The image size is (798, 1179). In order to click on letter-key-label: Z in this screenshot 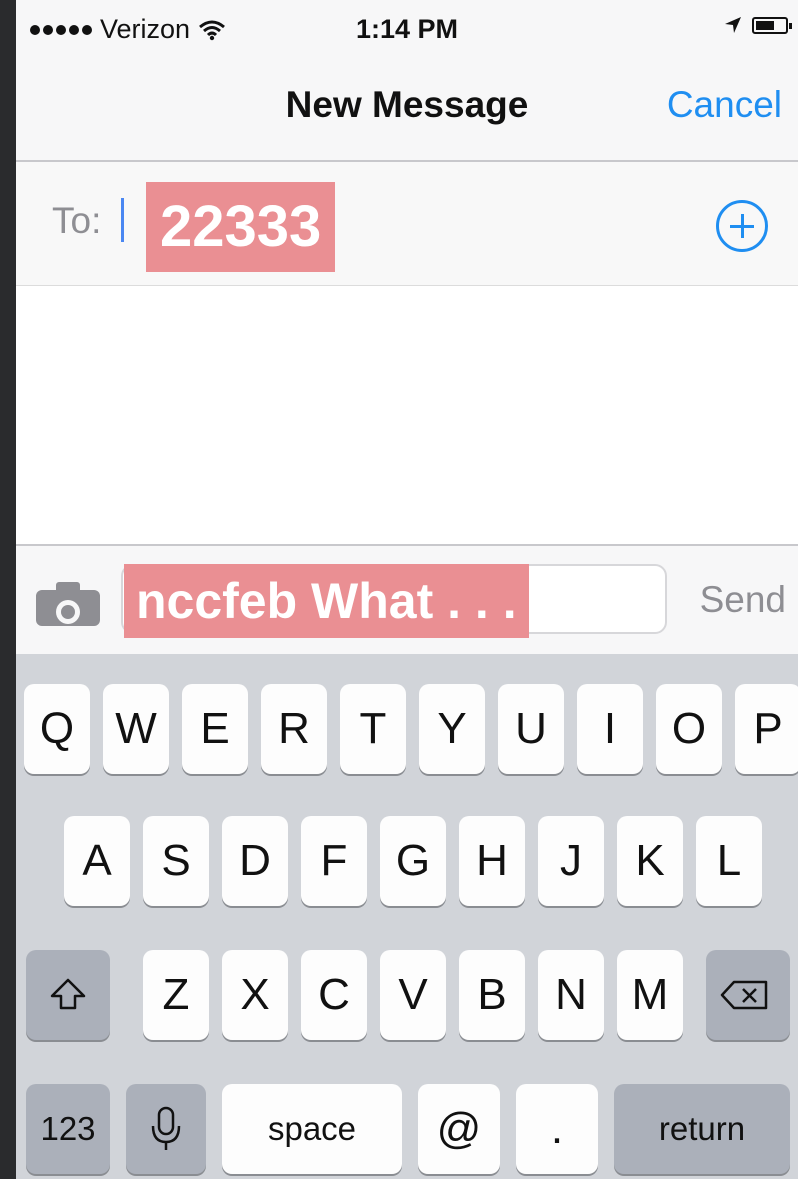, I will do `click(176, 994)`.